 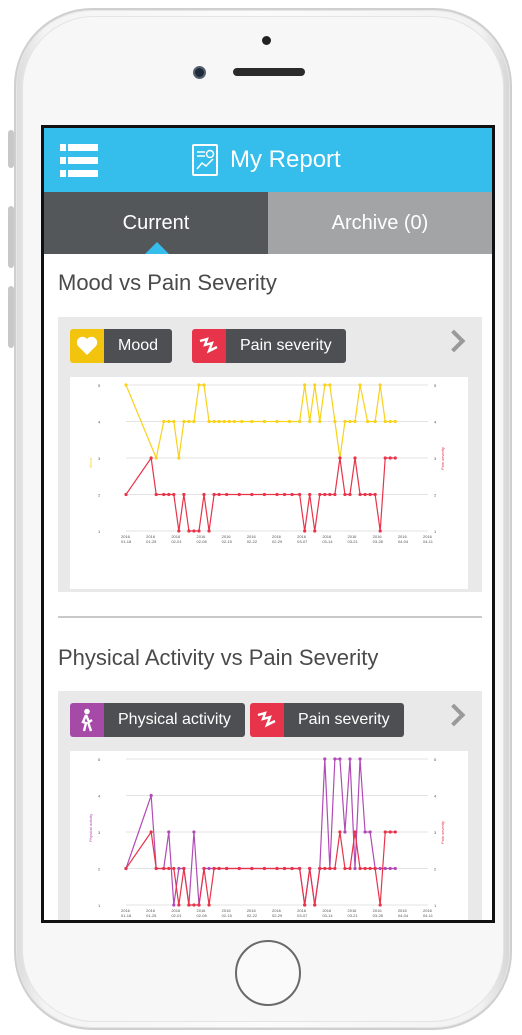 What do you see at coordinates (209, 346) in the screenshot?
I see `pain-icon` at bounding box center [209, 346].